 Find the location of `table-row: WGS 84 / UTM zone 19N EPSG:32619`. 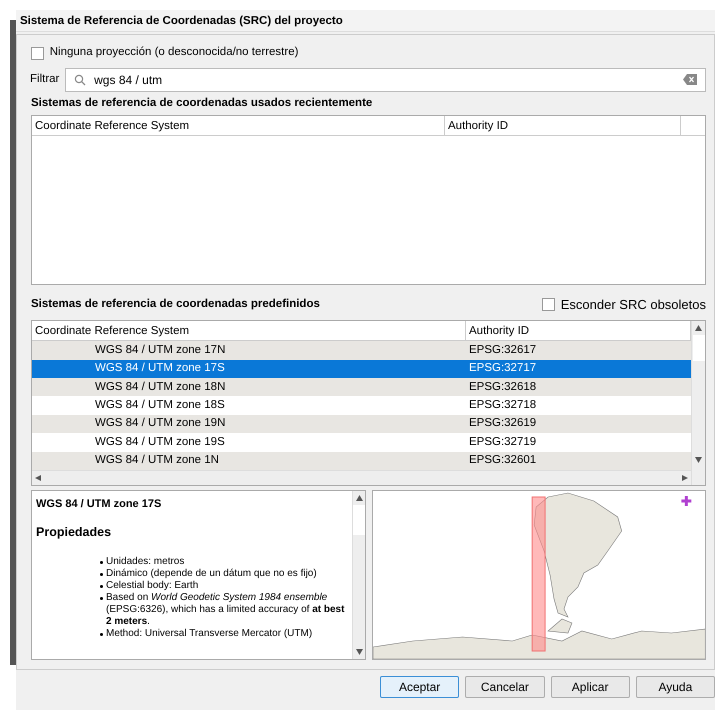

table-row: WGS 84 / UTM zone 19N EPSG:32619 is located at coordinates (361, 424).